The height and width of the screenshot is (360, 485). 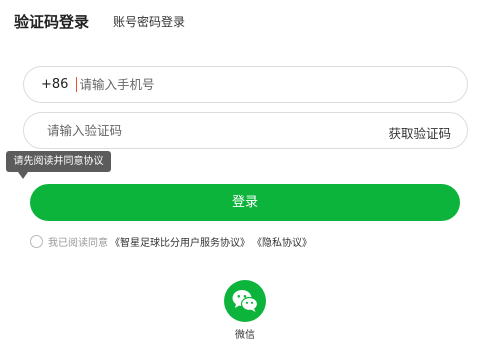 I want to click on service-agreement-link: 《智星足球比分用户服务协议》, so click(x=180, y=241).